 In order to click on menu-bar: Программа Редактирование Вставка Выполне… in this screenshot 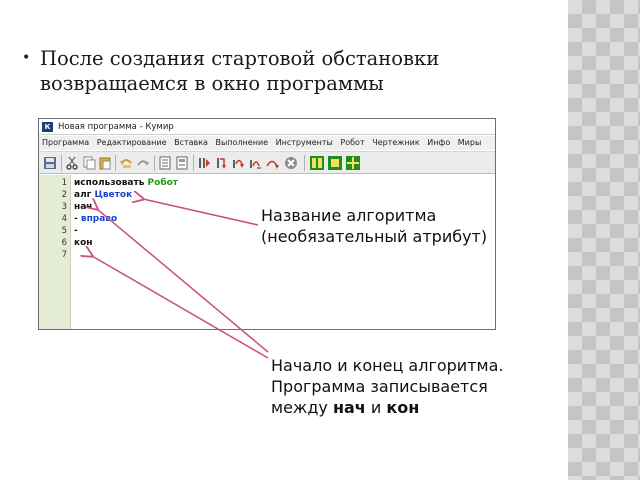, I will do `click(267, 143)`.